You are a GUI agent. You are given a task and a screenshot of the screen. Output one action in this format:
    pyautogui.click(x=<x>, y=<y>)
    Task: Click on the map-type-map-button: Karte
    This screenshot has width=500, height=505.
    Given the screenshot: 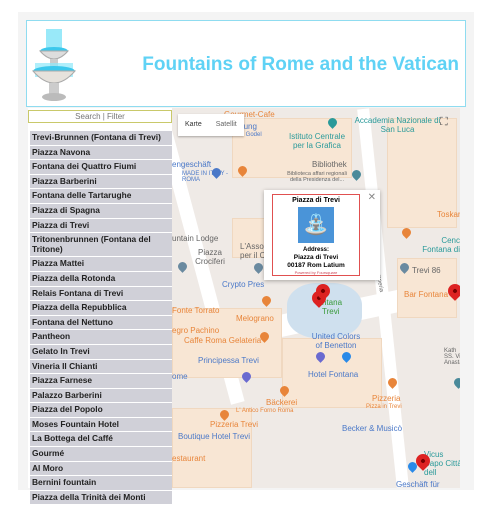 What is the action you would take?
    pyautogui.click(x=193, y=125)
    